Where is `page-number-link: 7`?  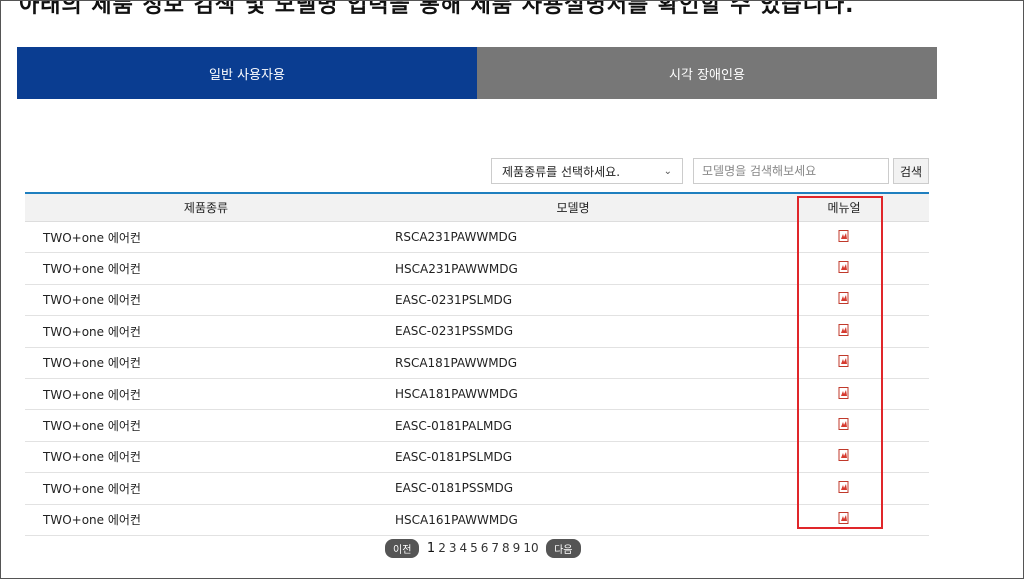
page-number-link: 7 is located at coordinates (495, 548).